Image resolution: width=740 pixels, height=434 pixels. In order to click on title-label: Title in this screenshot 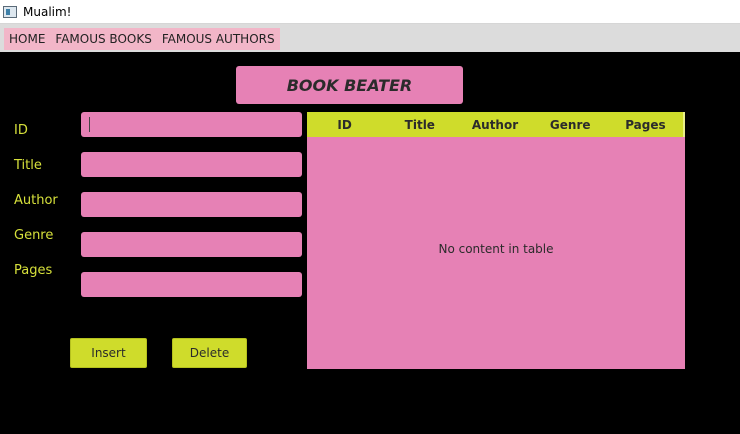, I will do `click(28, 165)`.